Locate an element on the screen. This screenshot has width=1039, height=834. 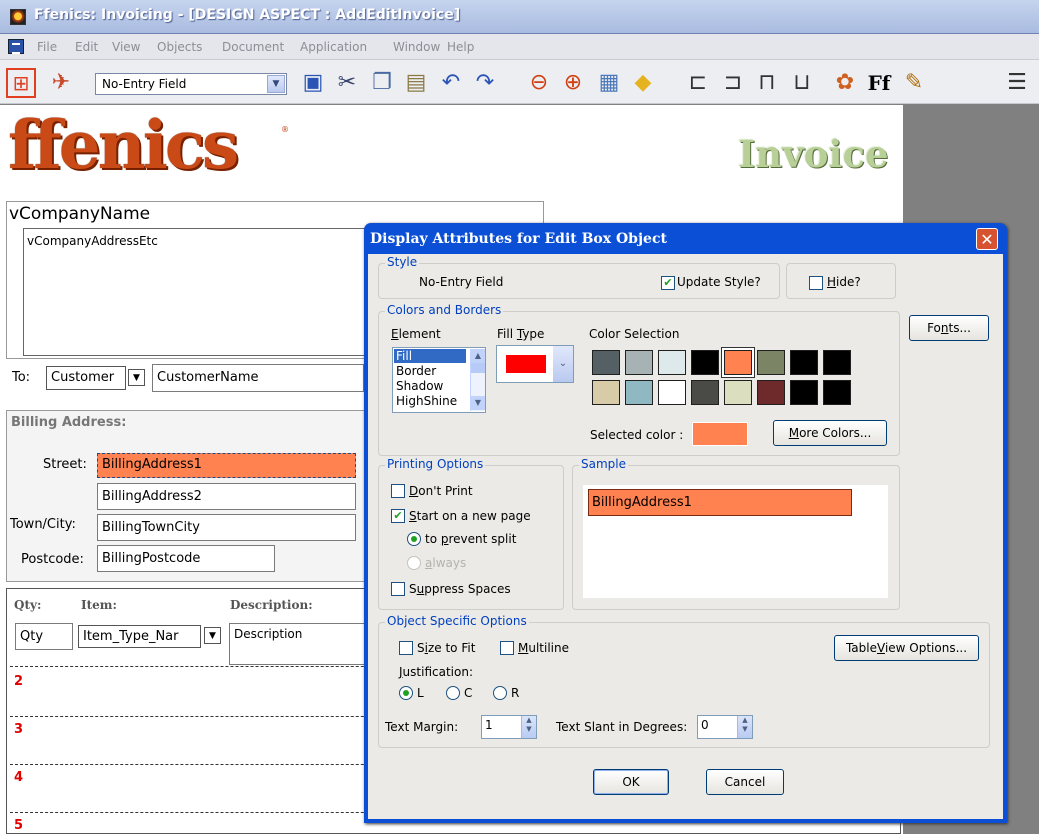
element-listbox: Fill Border Shadow HighShine ▲ ▼ is located at coordinates (439, 380).